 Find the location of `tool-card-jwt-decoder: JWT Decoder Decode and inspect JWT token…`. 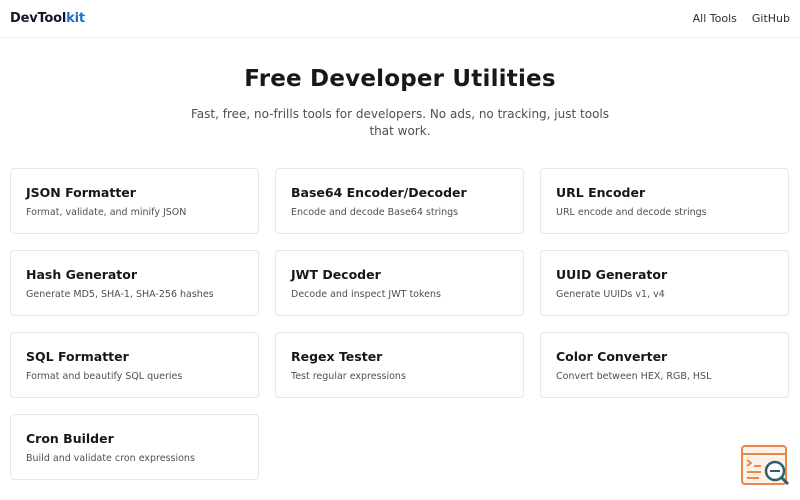

tool-card-jwt-decoder: JWT Decoder Decode and inspect JWT token… is located at coordinates (399, 283).